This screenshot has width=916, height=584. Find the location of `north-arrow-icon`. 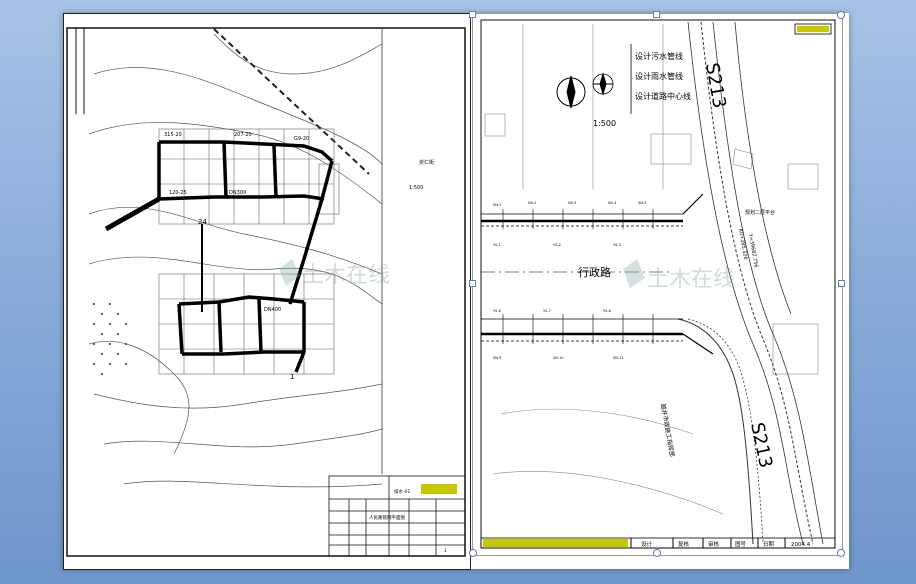

north-arrow-icon is located at coordinates (585, 90).